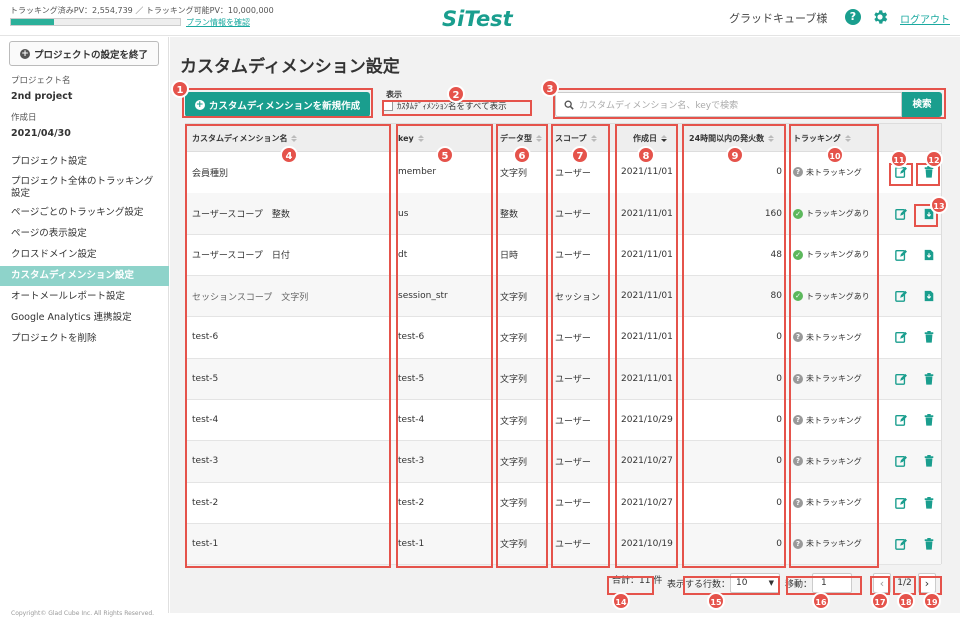 This screenshot has height=617, width=960. Describe the element at coordinates (411, 138) in the screenshot. I see `col-header-key: key` at that location.